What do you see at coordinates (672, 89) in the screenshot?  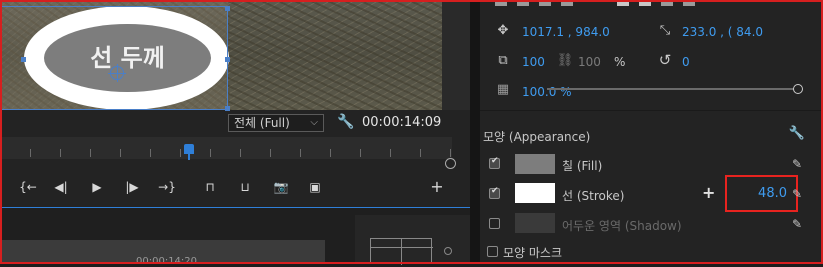 I see `opacity-slider-track` at bounding box center [672, 89].